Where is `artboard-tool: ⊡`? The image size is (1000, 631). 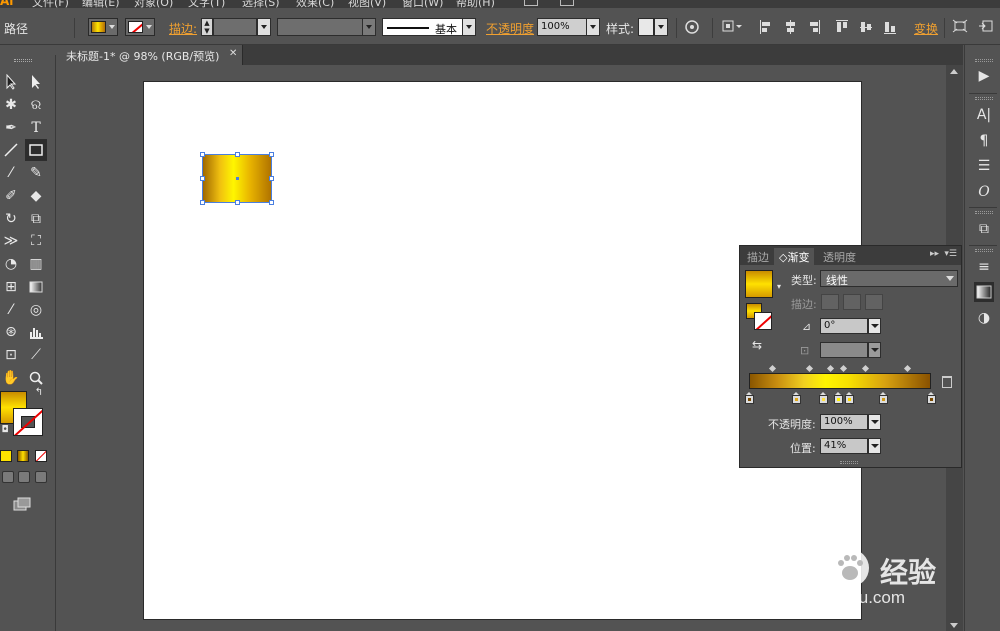
artboard-tool: ⊡ is located at coordinates (11, 355).